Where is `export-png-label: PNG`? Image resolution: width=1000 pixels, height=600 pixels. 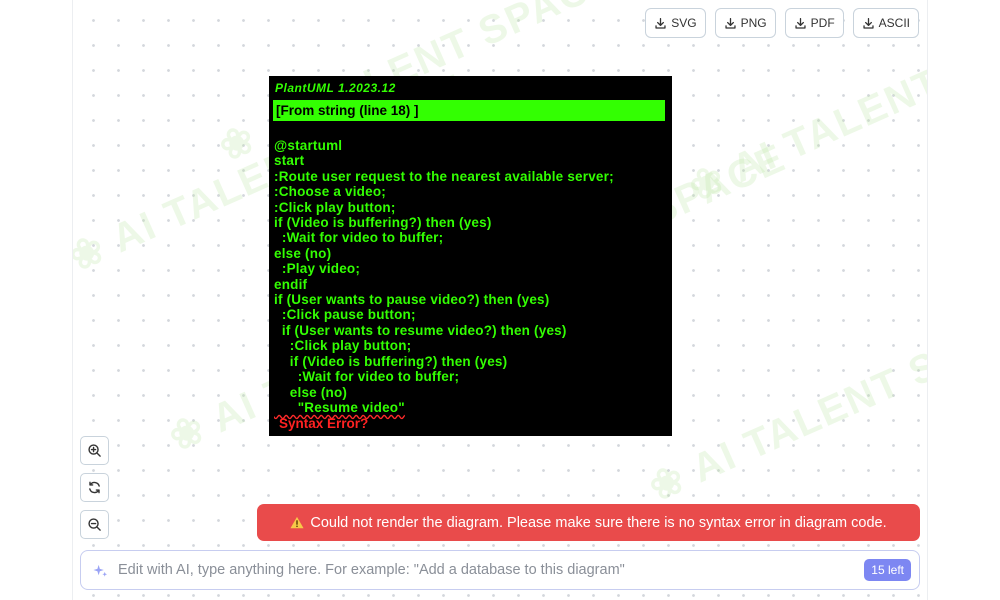 export-png-label: PNG is located at coordinates (753, 23).